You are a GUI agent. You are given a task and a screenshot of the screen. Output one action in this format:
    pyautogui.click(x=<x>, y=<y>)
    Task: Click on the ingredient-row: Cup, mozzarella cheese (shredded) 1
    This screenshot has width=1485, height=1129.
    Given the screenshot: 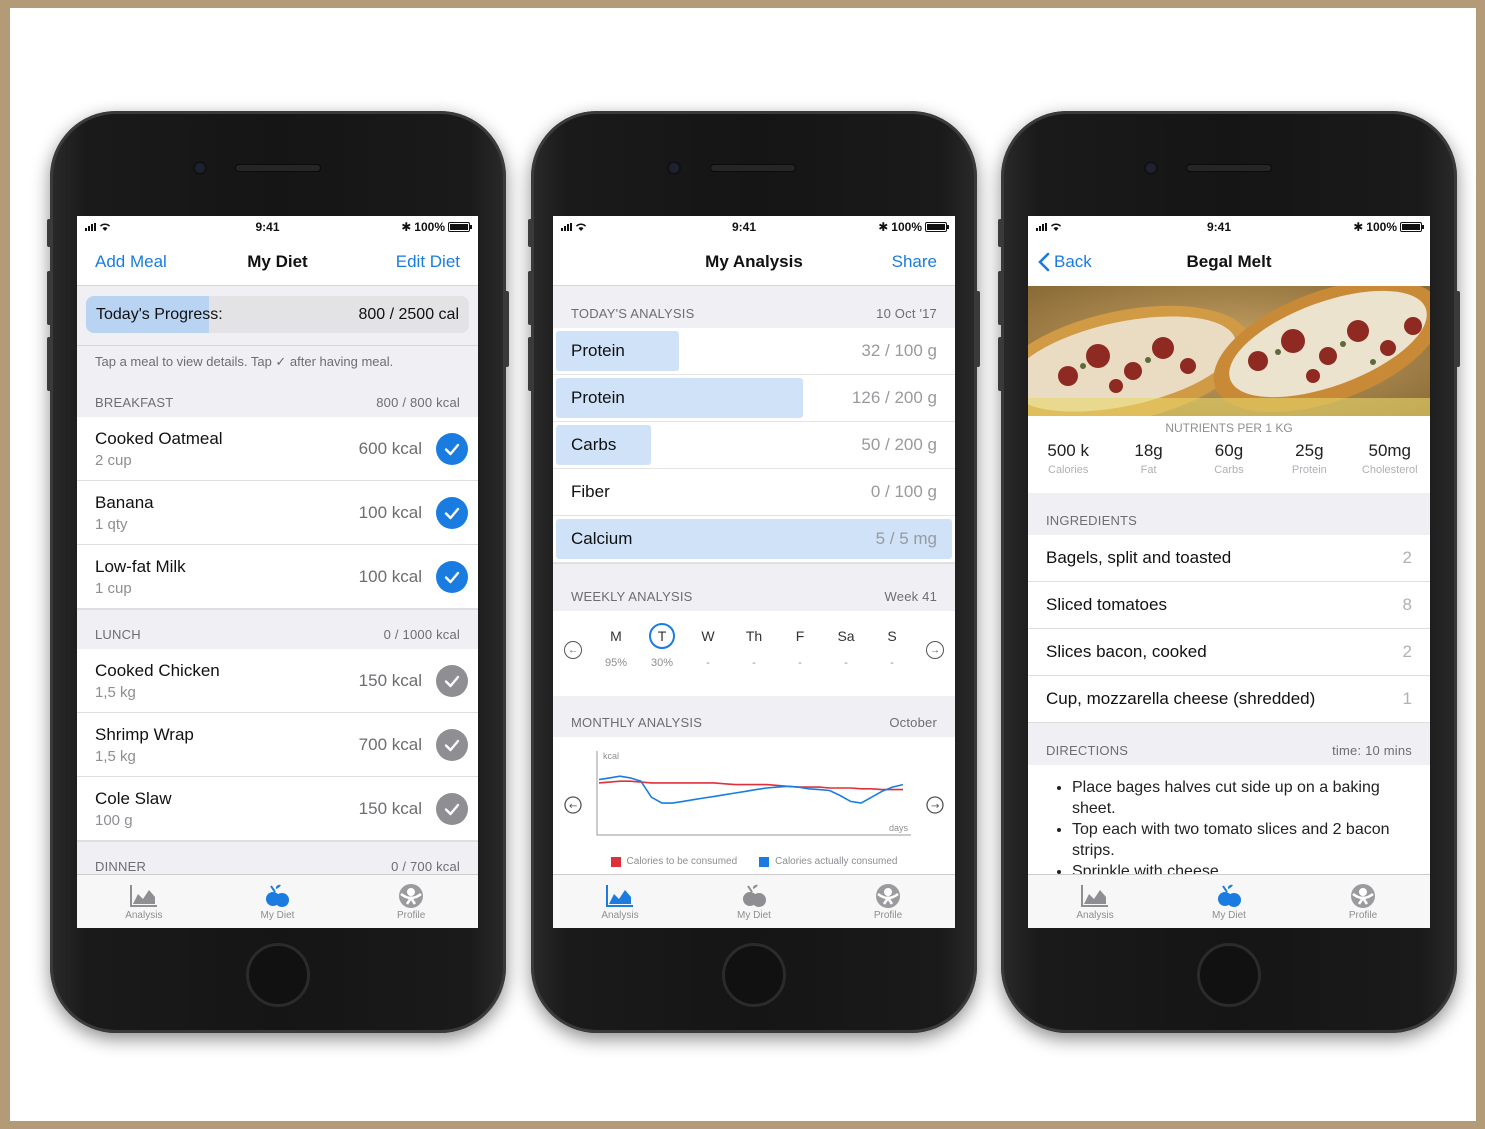 What is the action you would take?
    pyautogui.click(x=1229, y=699)
    